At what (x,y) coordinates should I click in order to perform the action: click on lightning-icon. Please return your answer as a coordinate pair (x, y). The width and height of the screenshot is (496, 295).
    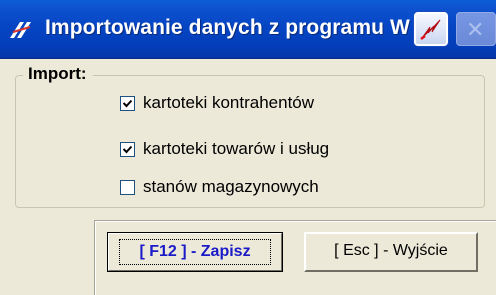
    Looking at the image, I should click on (430, 29).